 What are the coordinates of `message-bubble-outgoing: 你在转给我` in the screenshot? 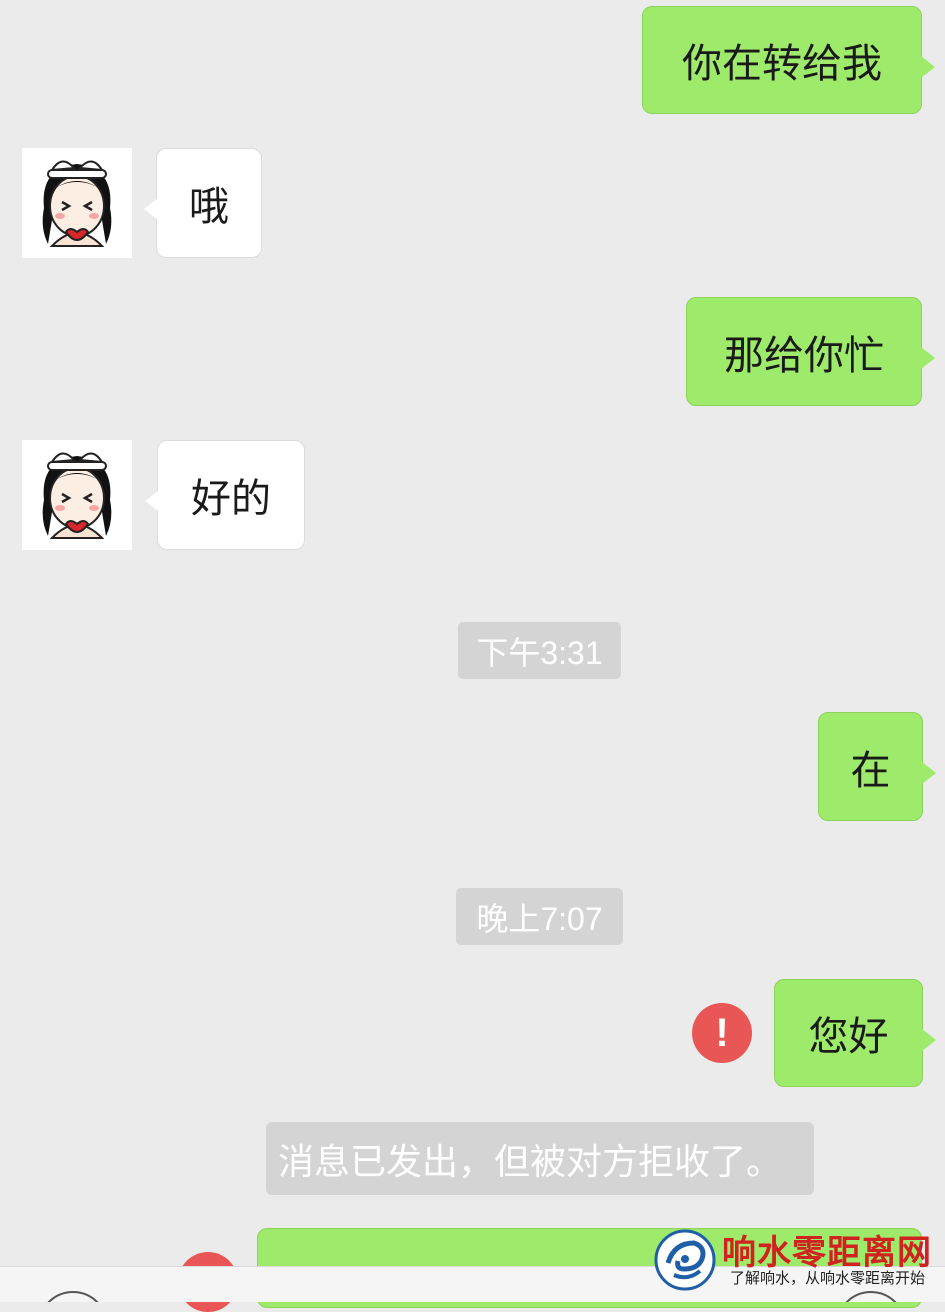 It's located at (788, 60).